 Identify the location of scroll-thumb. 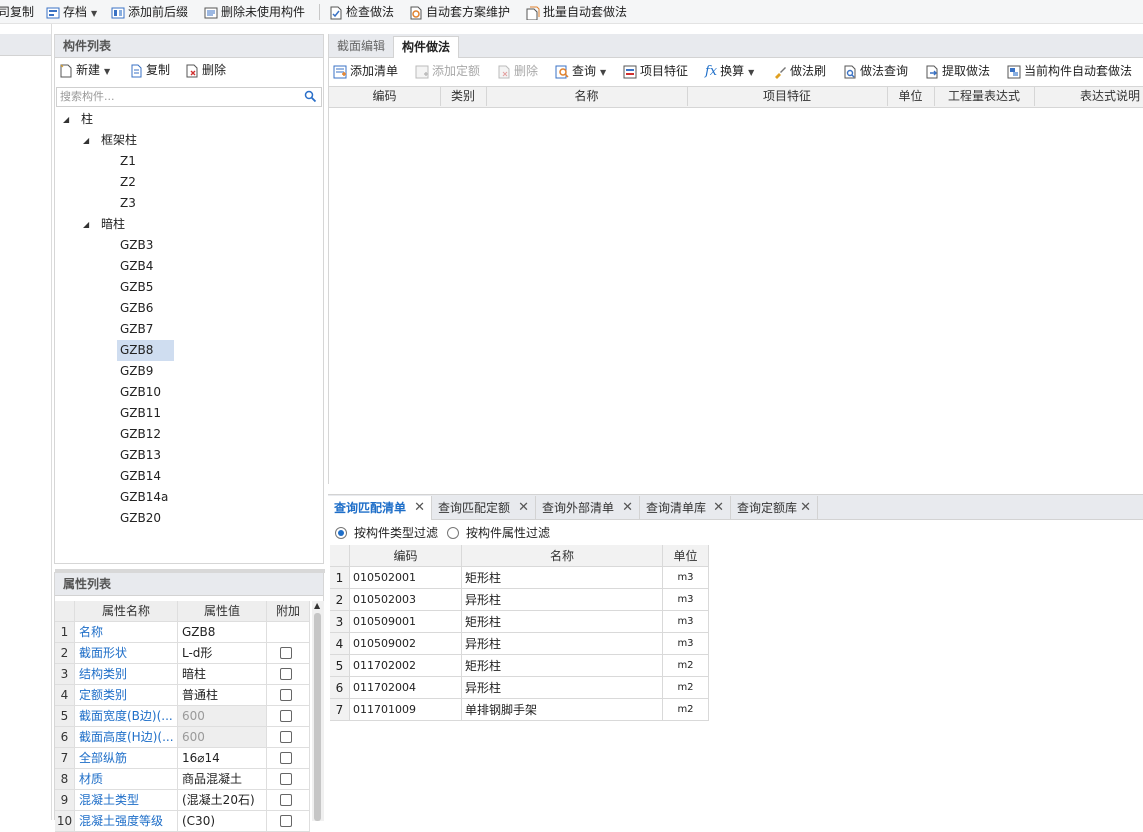
(317, 717).